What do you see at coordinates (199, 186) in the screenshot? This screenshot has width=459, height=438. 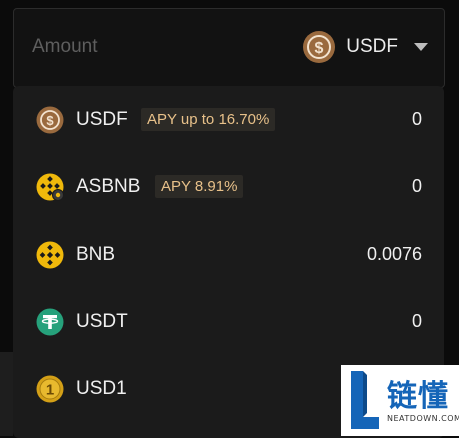 I see `apy-badge: APY 8.91%` at bounding box center [199, 186].